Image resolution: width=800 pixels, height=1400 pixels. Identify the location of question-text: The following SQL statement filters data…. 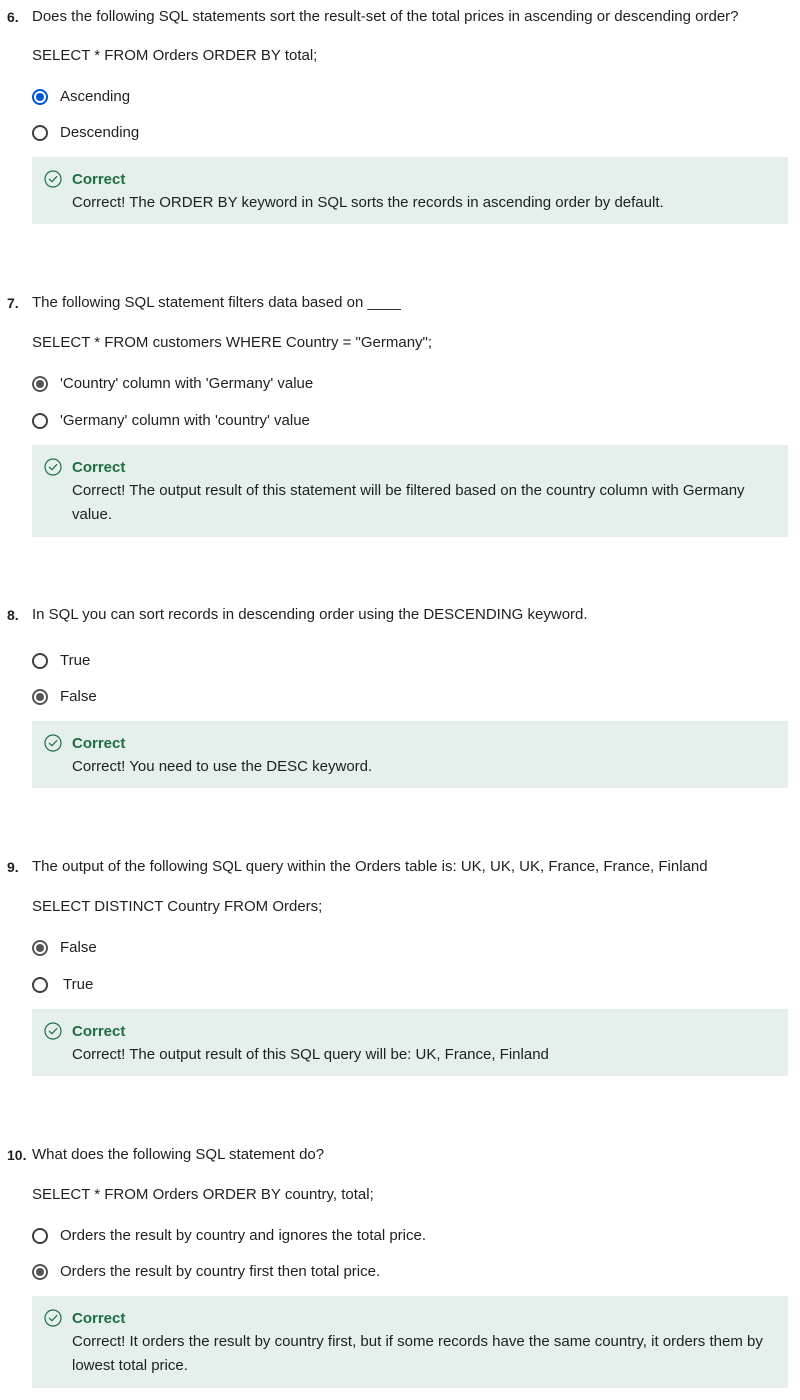
(216, 302).